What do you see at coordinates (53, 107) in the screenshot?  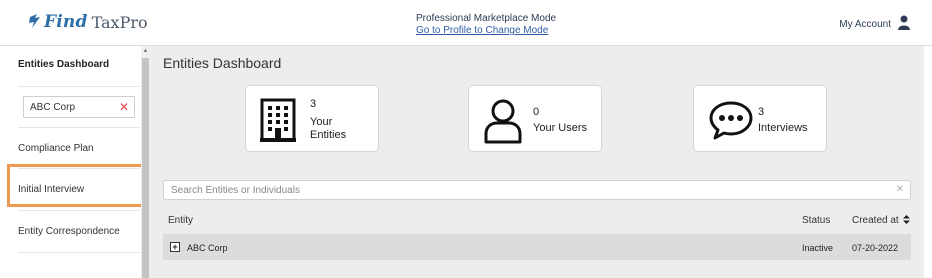 I see `entity-filter-value: ABC Corp` at bounding box center [53, 107].